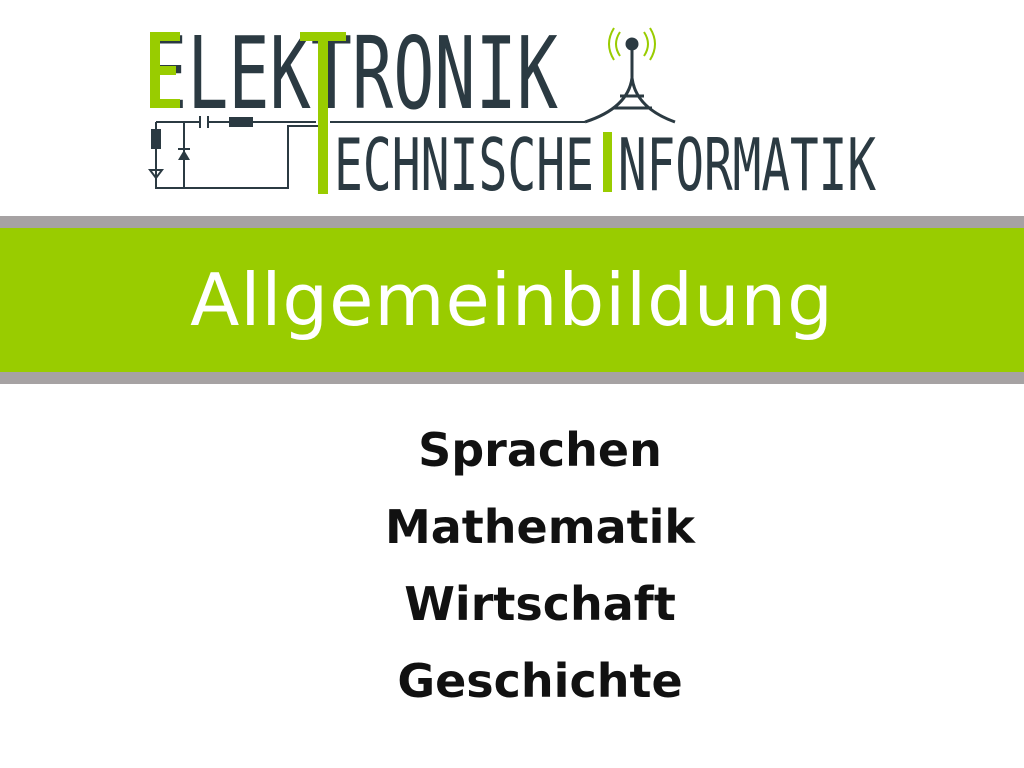 The height and width of the screenshot is (768, 1024). Describe the element at coordinates (352, 75) in the screenshot. I see `logo-line-1: ELEKTRONIK` at that location.